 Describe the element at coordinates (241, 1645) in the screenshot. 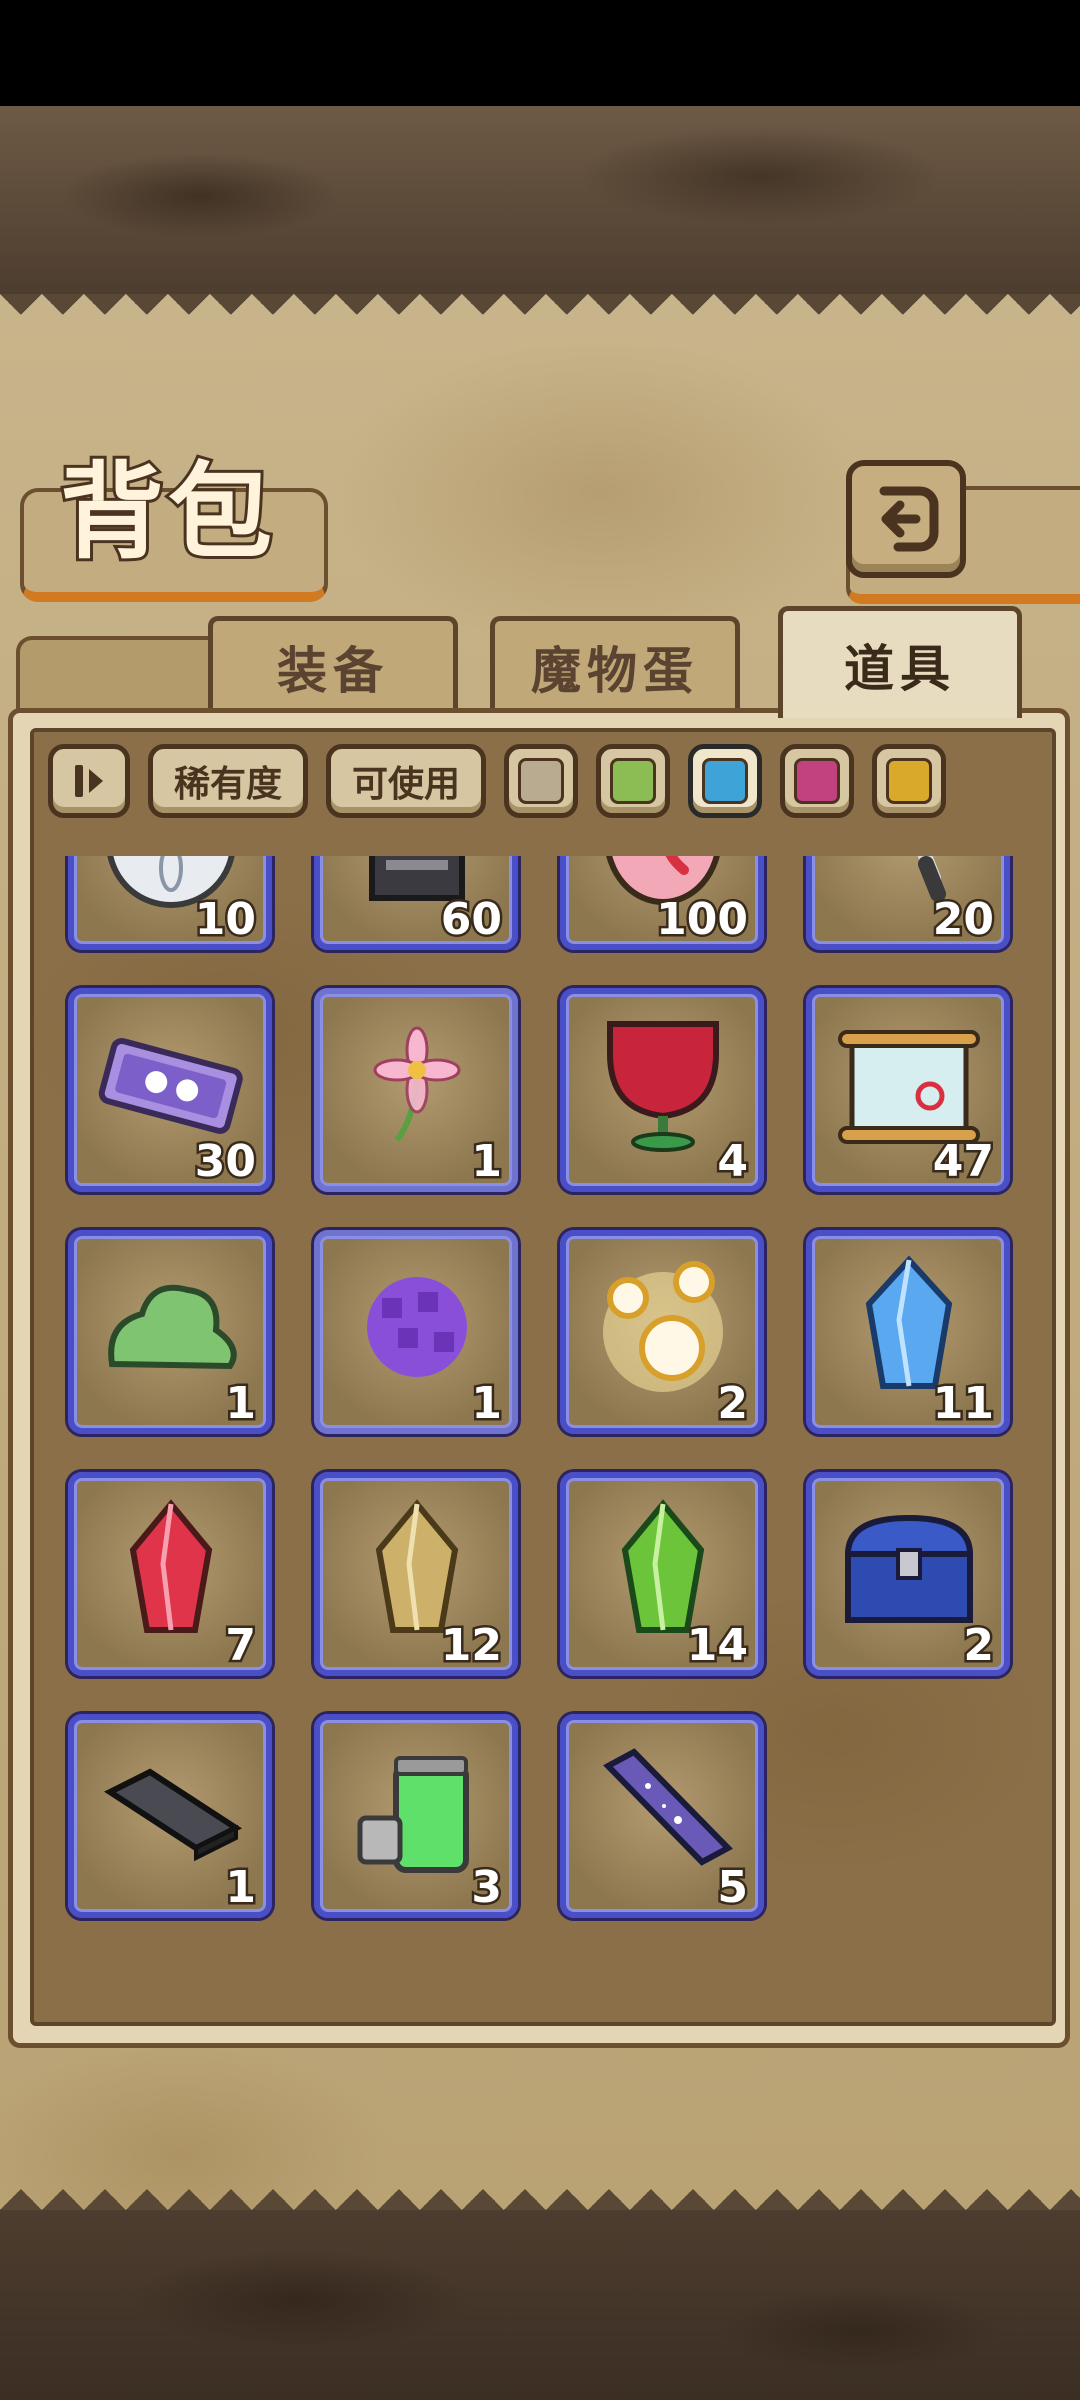

I see `item-count: 7` at that location.